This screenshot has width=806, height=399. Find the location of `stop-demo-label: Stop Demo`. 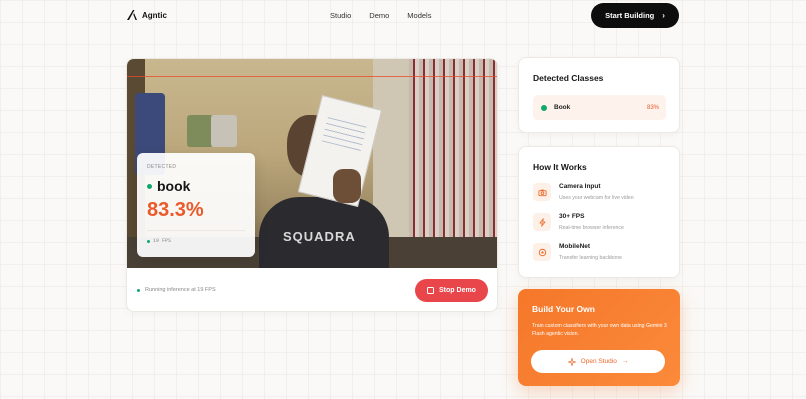

stop-demo-label: Stop Demo is located at coordinates (457, 290).